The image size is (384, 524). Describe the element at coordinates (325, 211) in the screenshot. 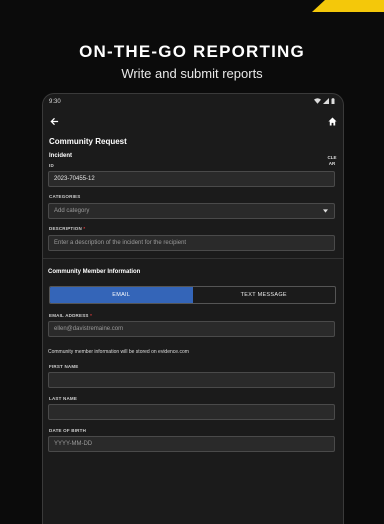

I see `chevron-down-icon` at that location.